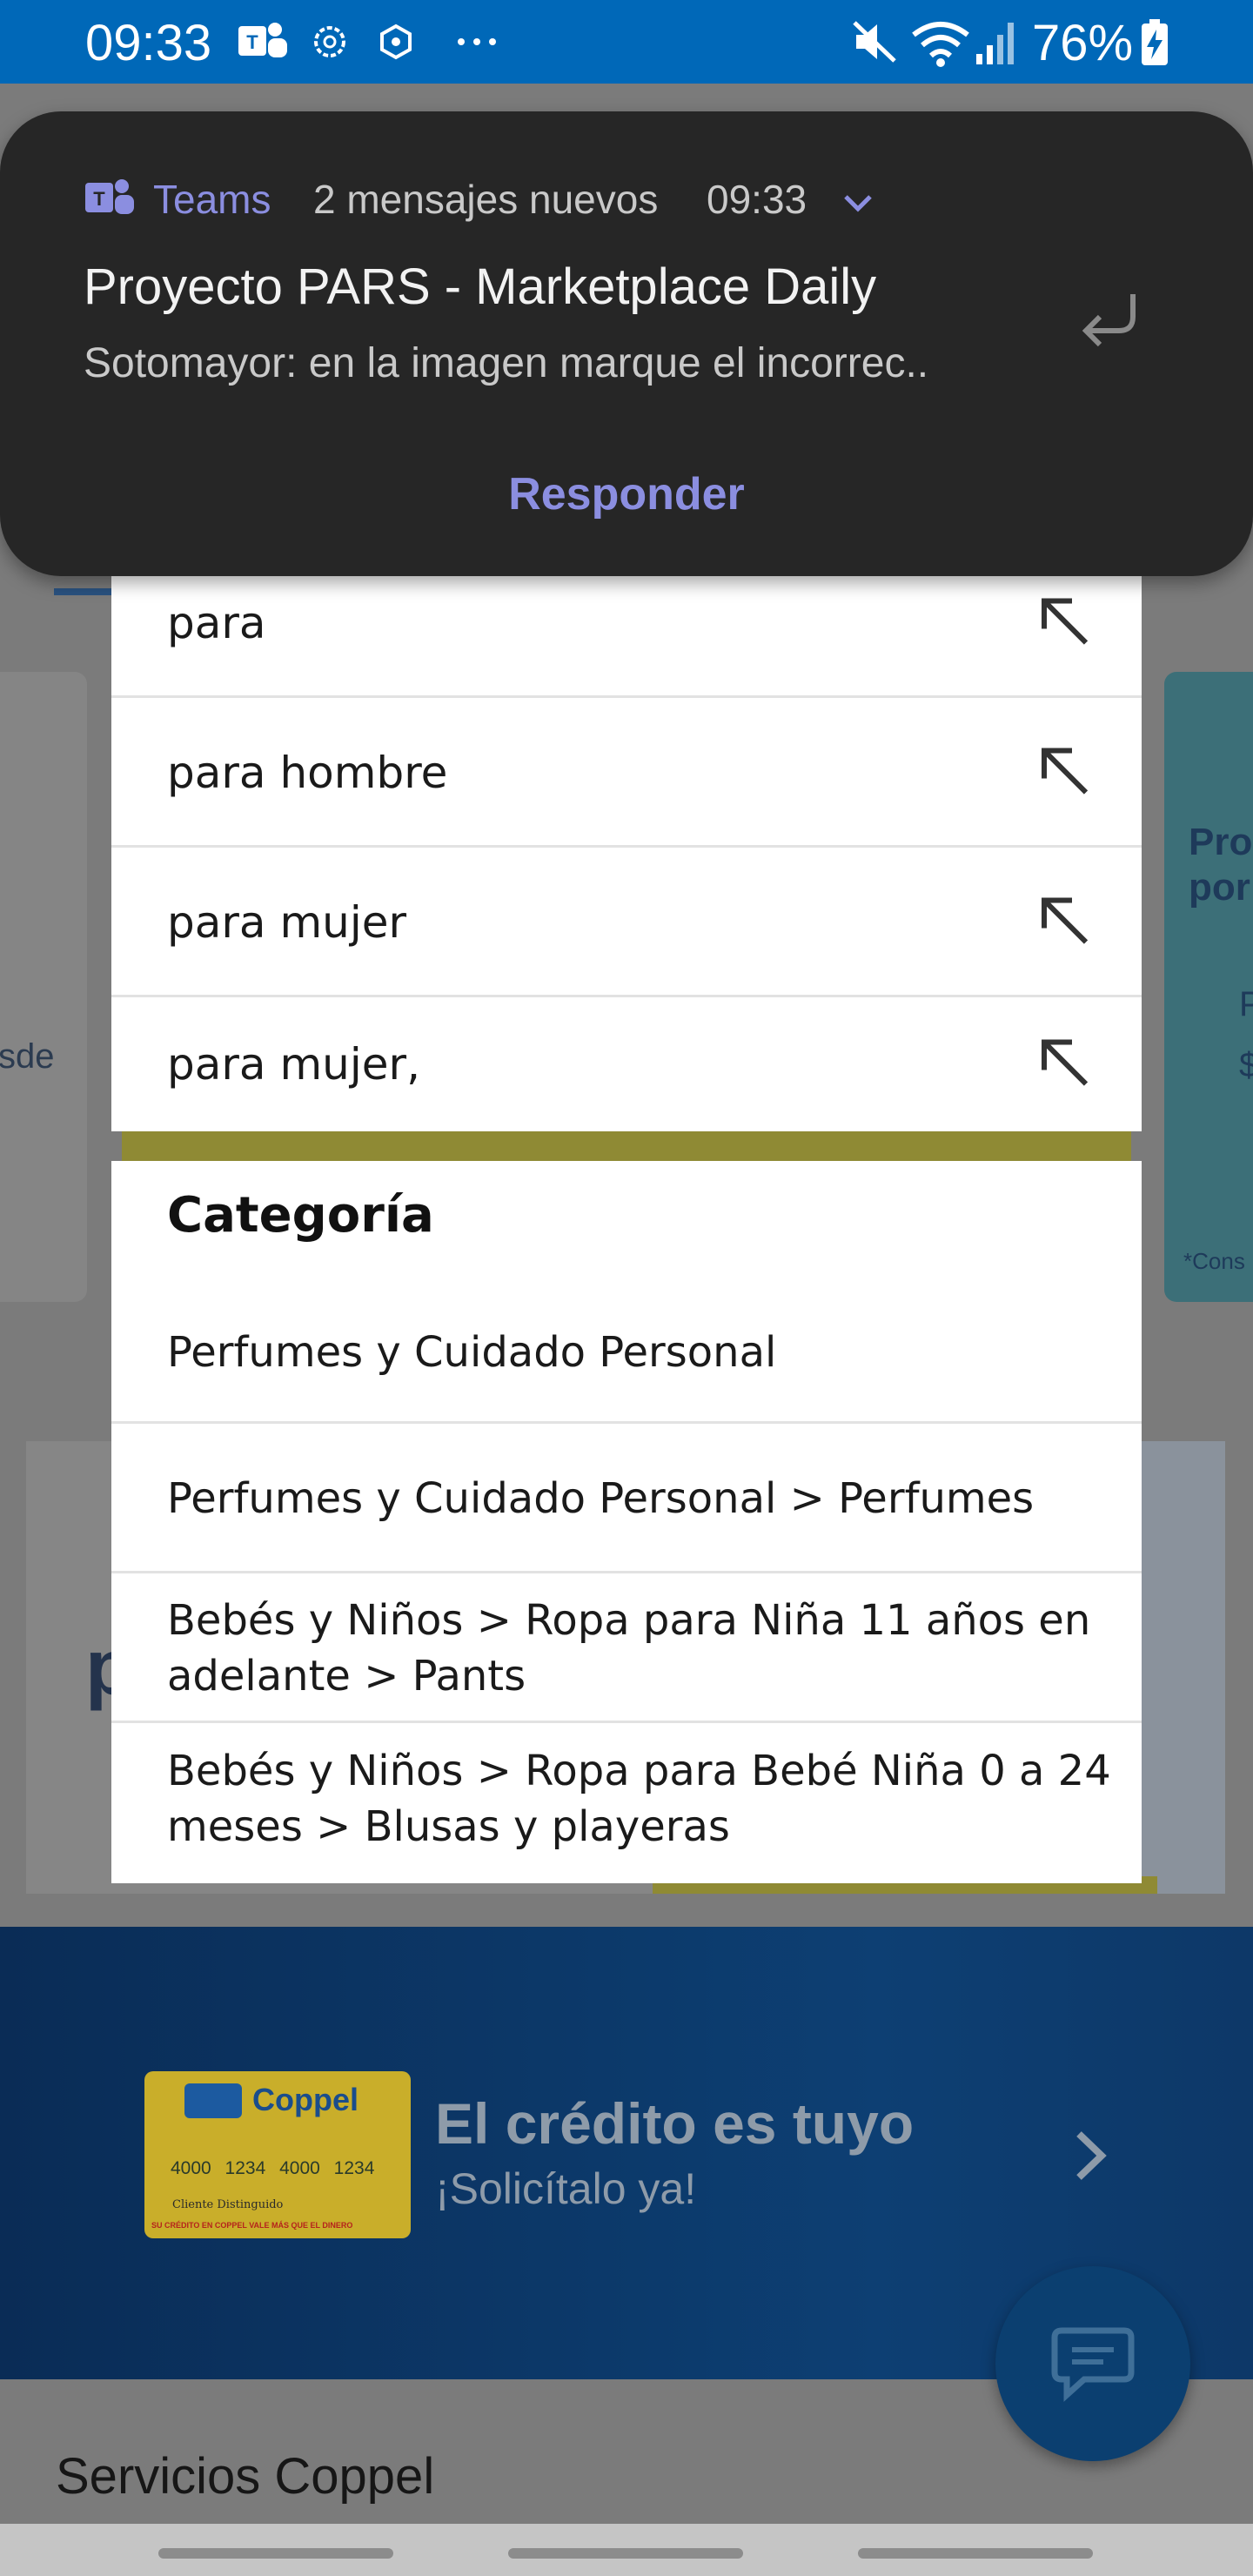 Image resolution: width=1253 pixels, height=2576 pixels. I want to click on credit-banner-subtitle: ¡Solicítalo ya!, so click(566, 2188).